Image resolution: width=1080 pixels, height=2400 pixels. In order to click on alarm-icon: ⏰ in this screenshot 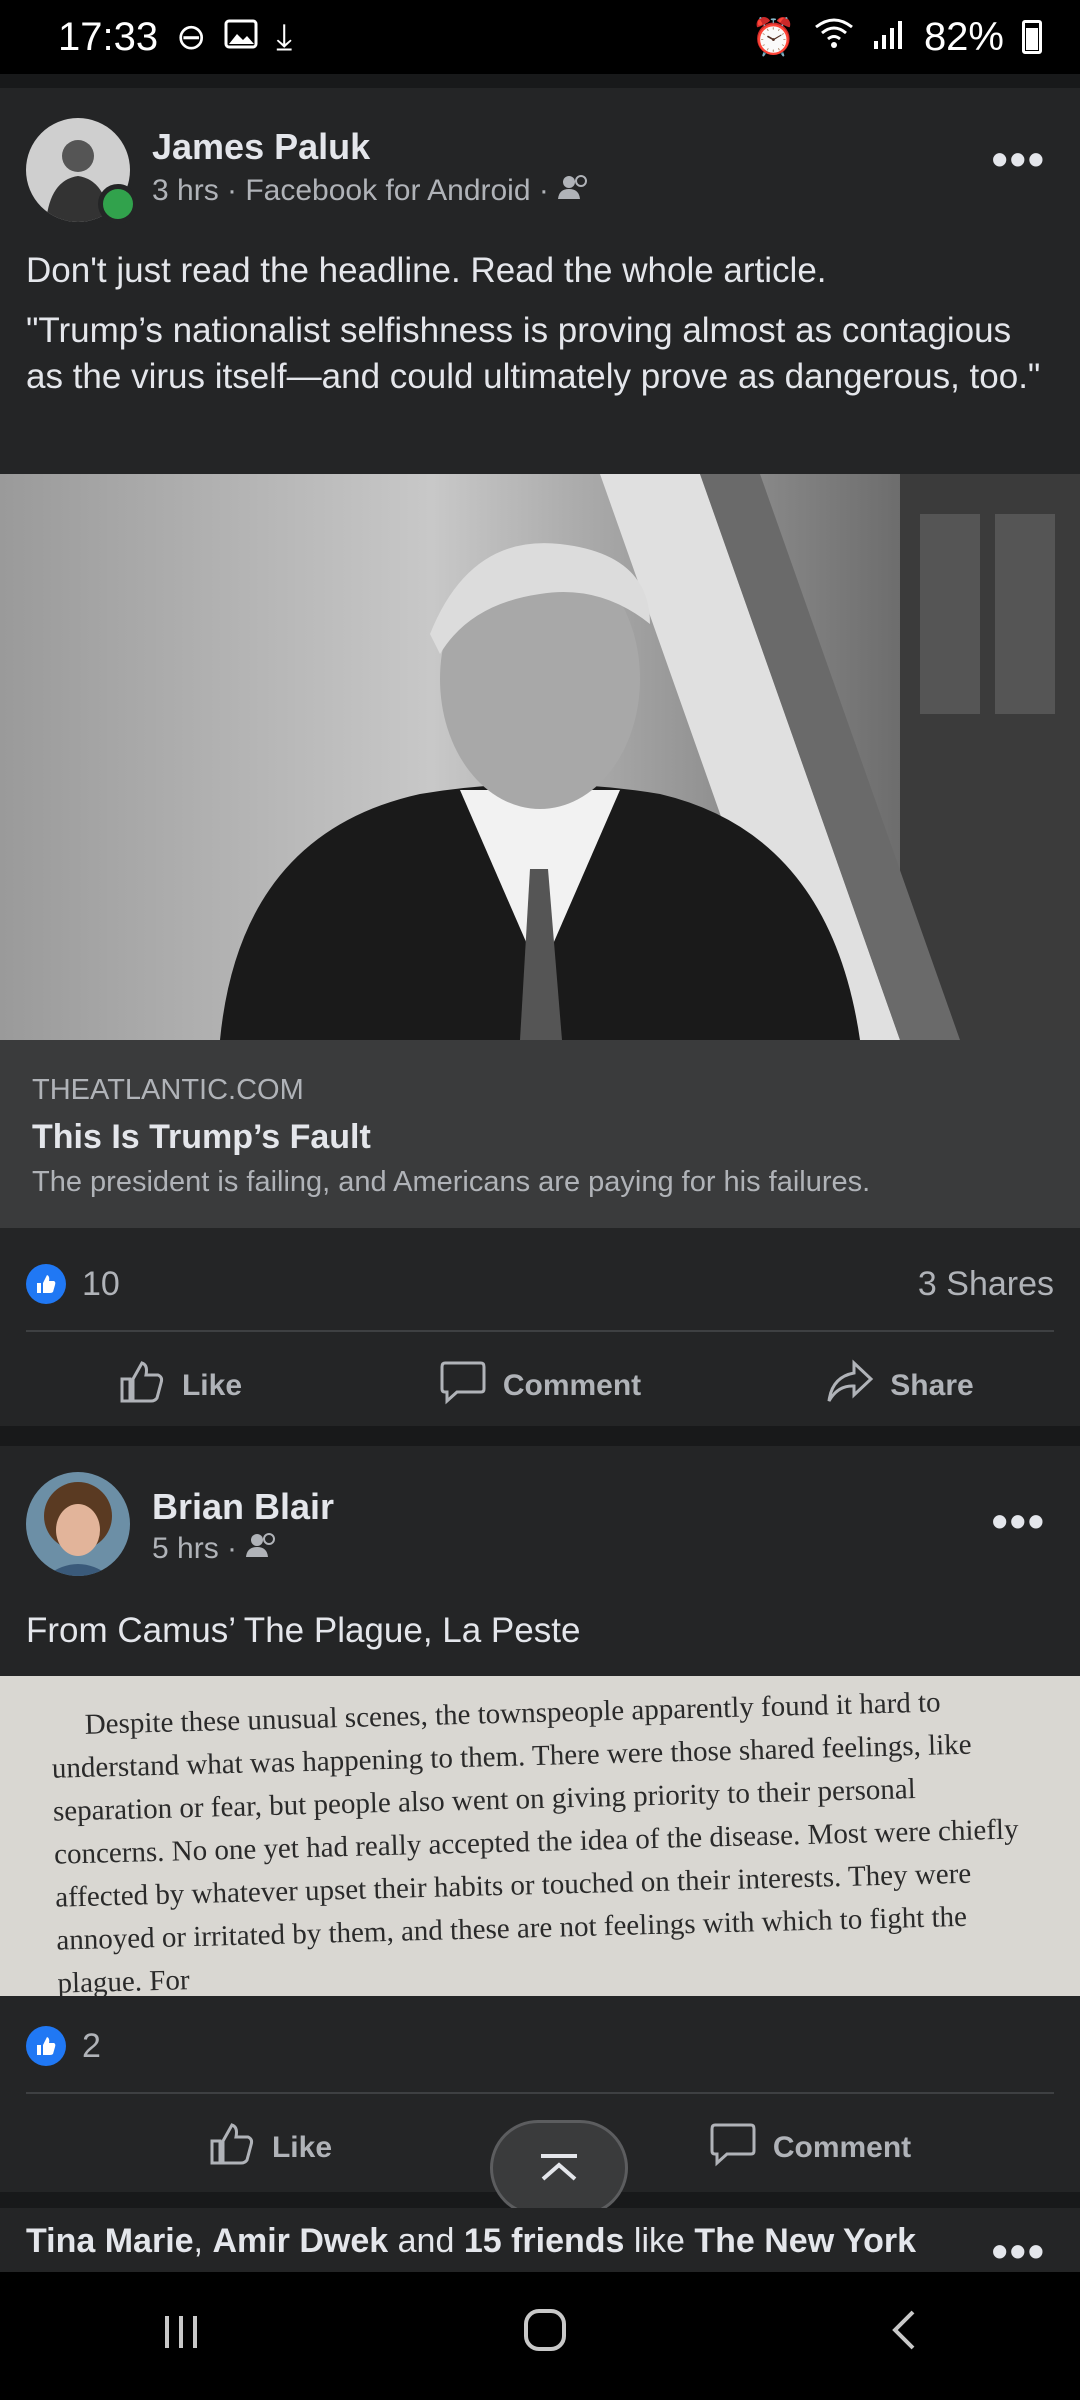, I will do `click(773, 36)`.